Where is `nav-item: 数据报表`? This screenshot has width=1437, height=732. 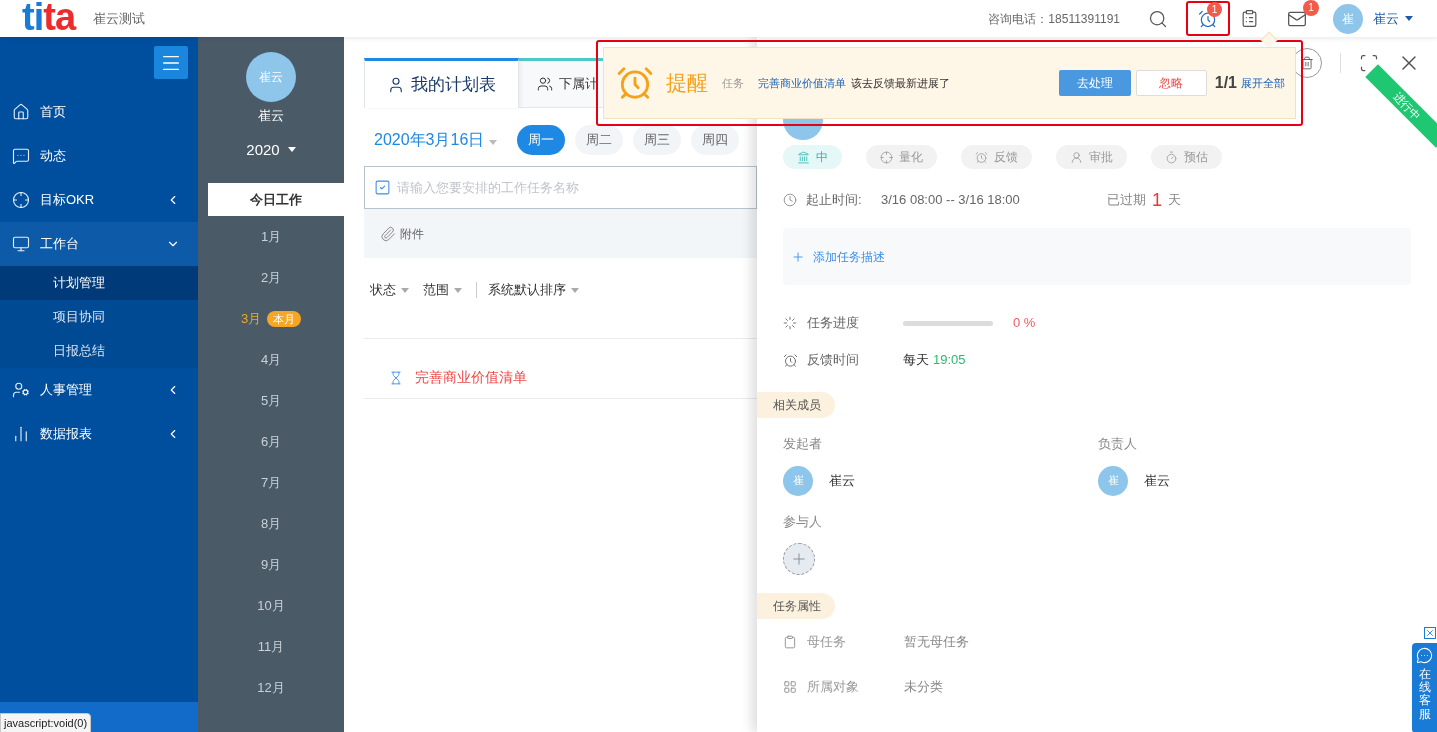 nav-item: 数据报表 is located at coordinates (99, 434).